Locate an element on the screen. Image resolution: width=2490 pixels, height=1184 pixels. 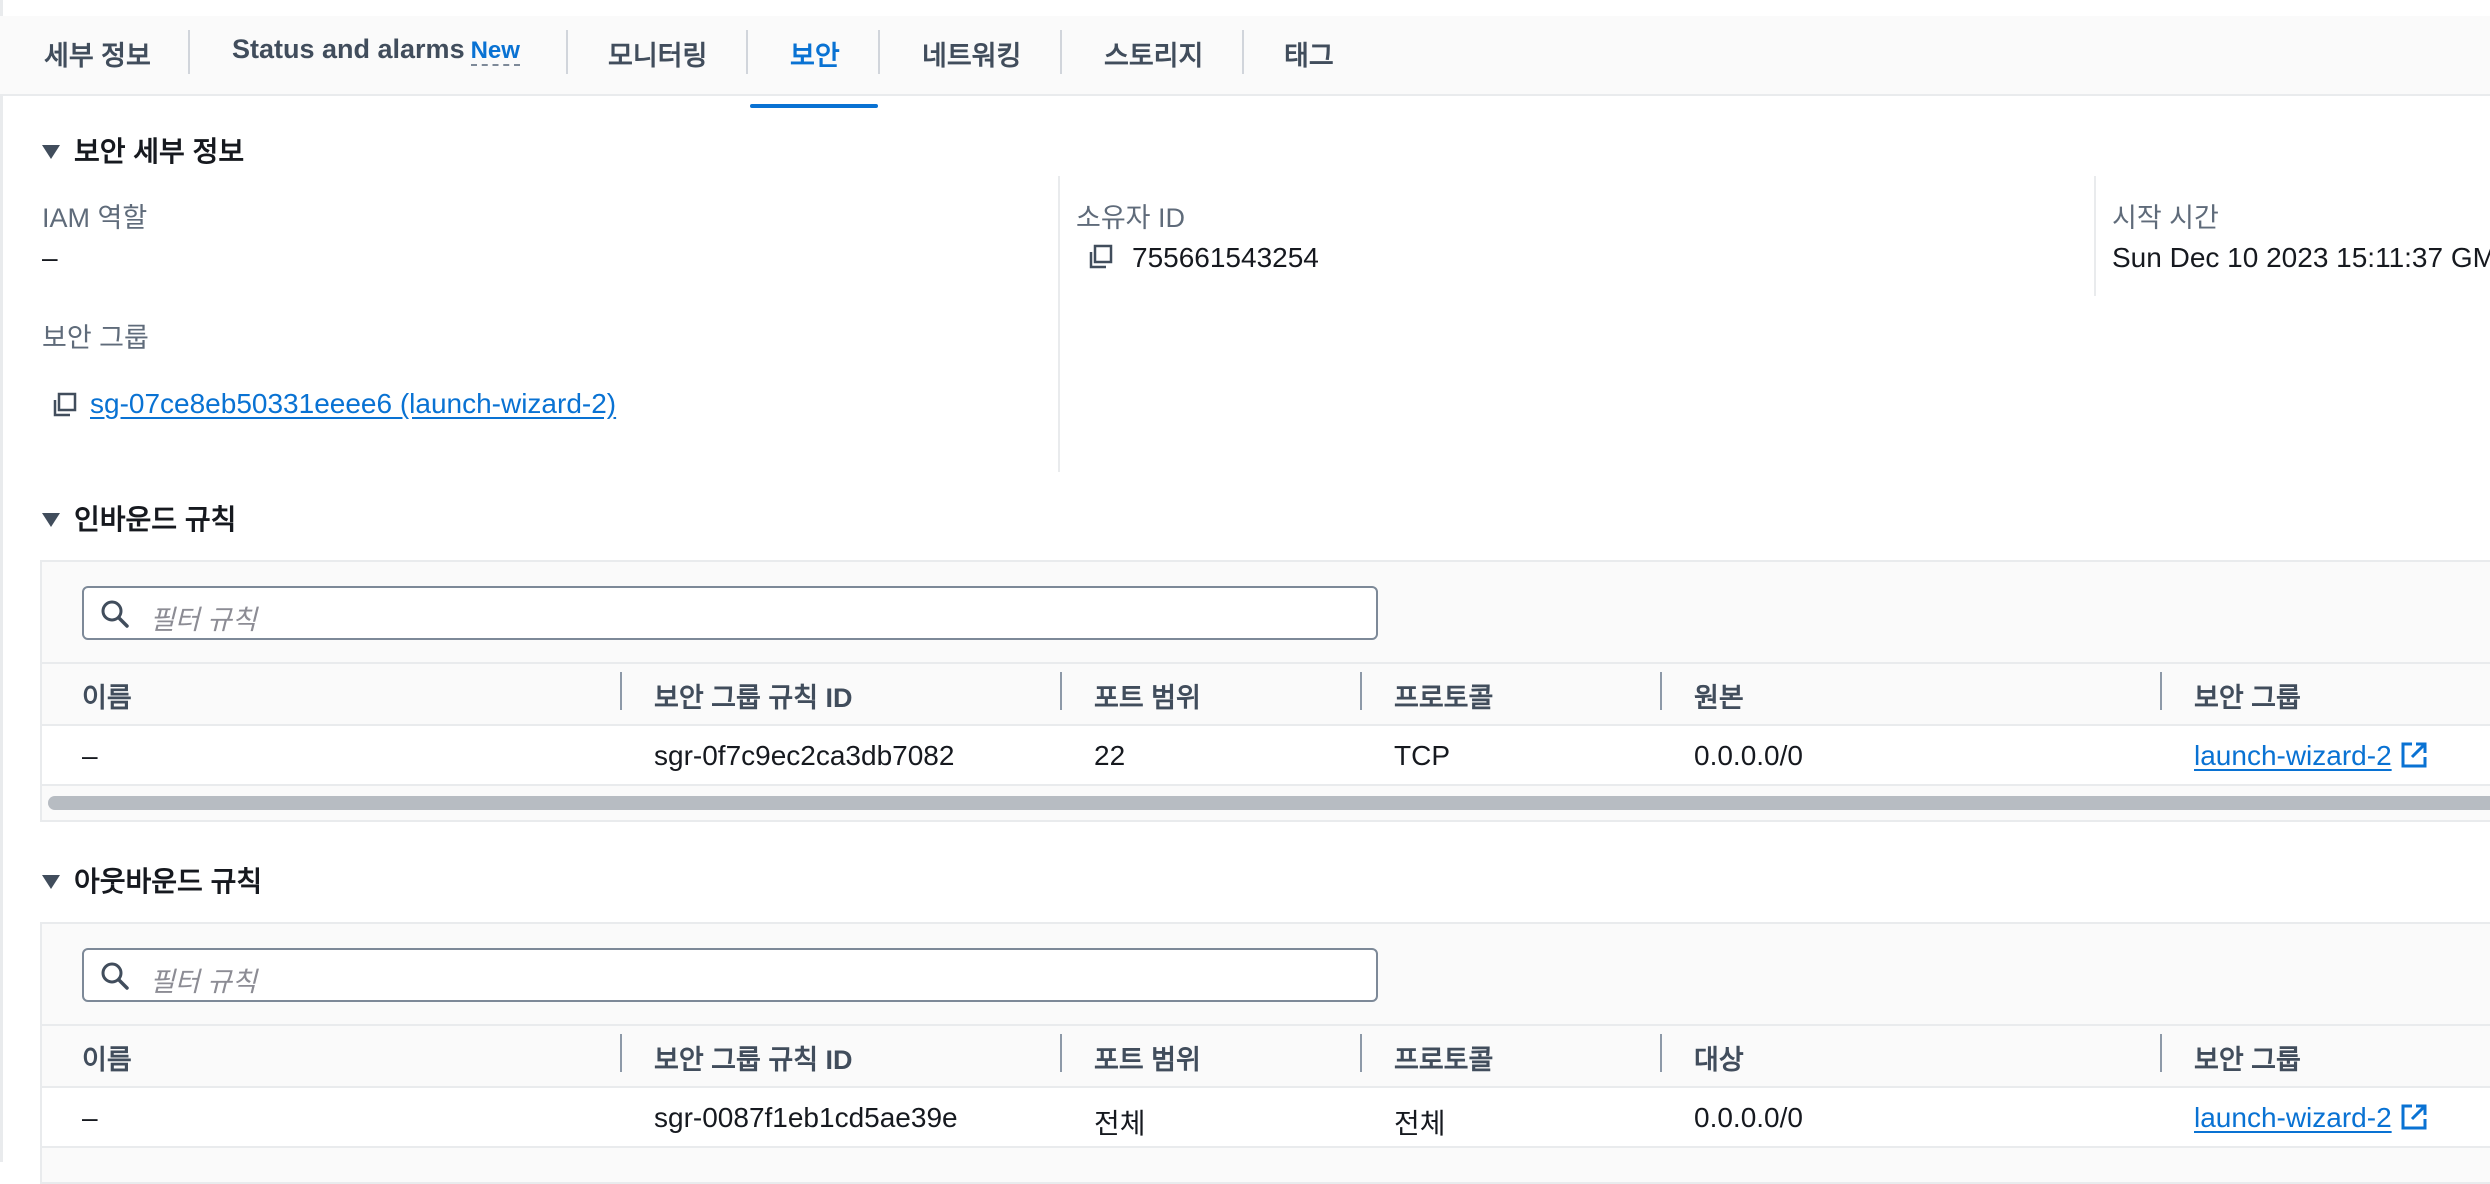
col-source: 원본 is located at coordinates (1719, 695).